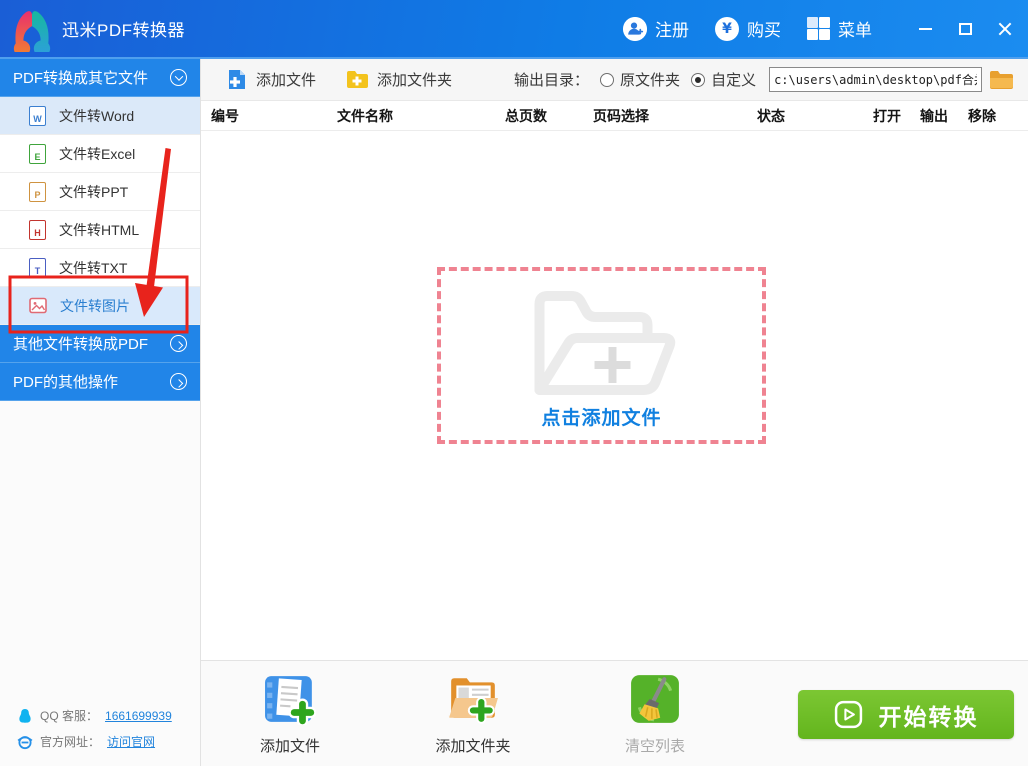 The width and height of the screenshot is (1028, 766). What do you see at coordinates (97, 115) in the screenshot?
I see `sidebar-item-label: 文件转Word` at bounding box center [97, 115].